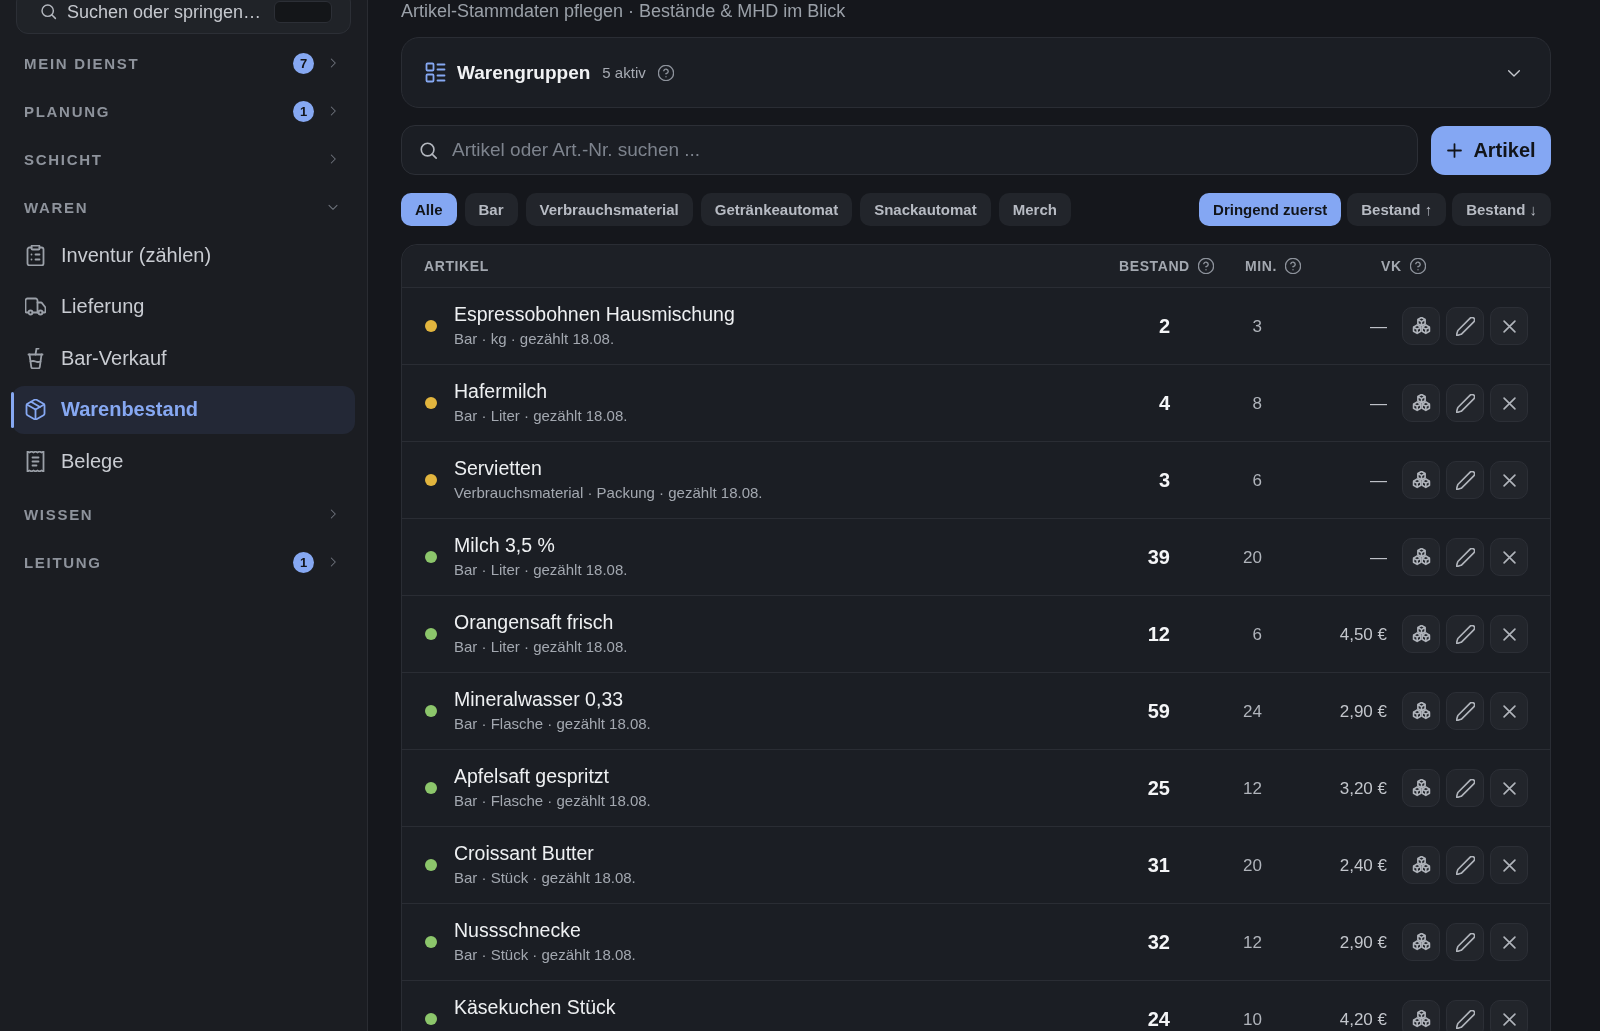 The width and height of the screenshot is (1600, 1031). Describe the element at coordinates (183, 255) in the screenshot. I see `sidebar-item: Inventur (zählen)` at that location.